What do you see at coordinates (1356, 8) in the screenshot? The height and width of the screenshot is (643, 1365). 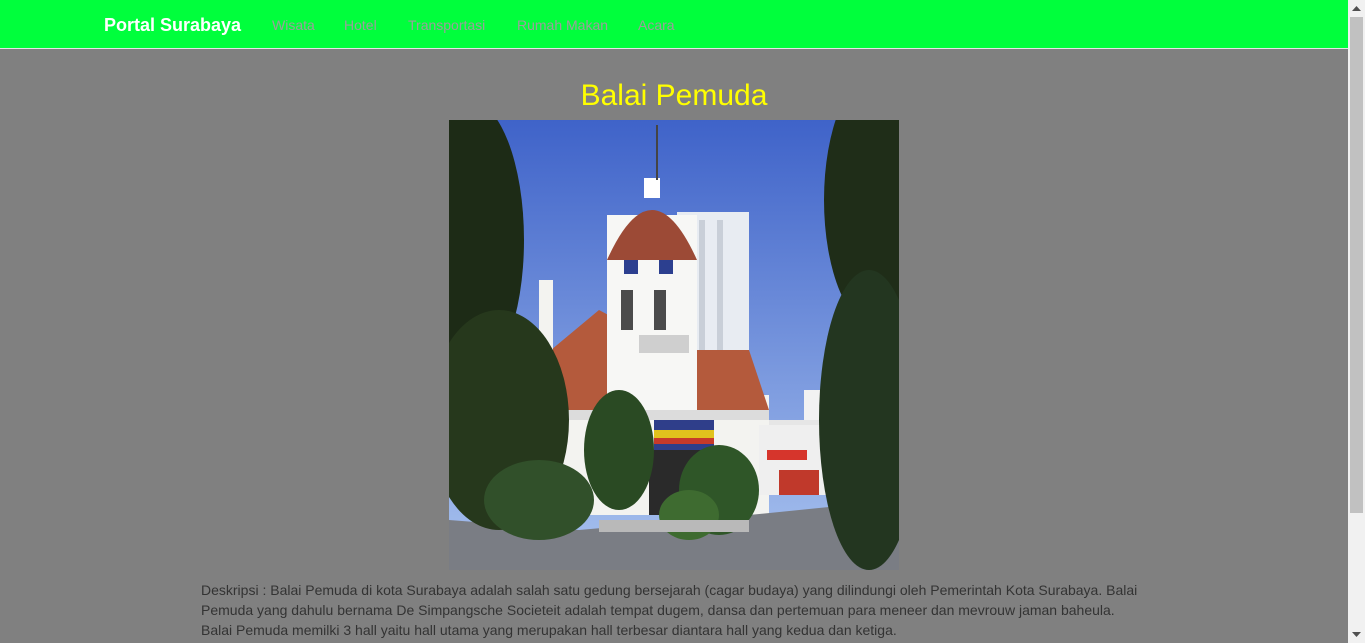 I see `chevron-up-icon` at bounding box center [1356, 8].